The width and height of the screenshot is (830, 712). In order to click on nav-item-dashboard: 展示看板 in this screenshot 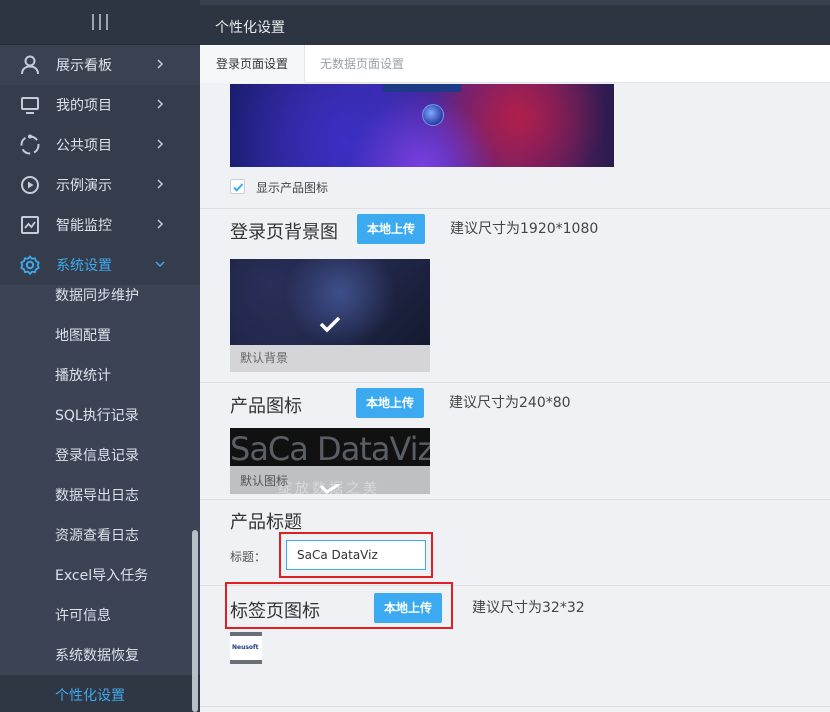, I will do `click(100, 65)`.